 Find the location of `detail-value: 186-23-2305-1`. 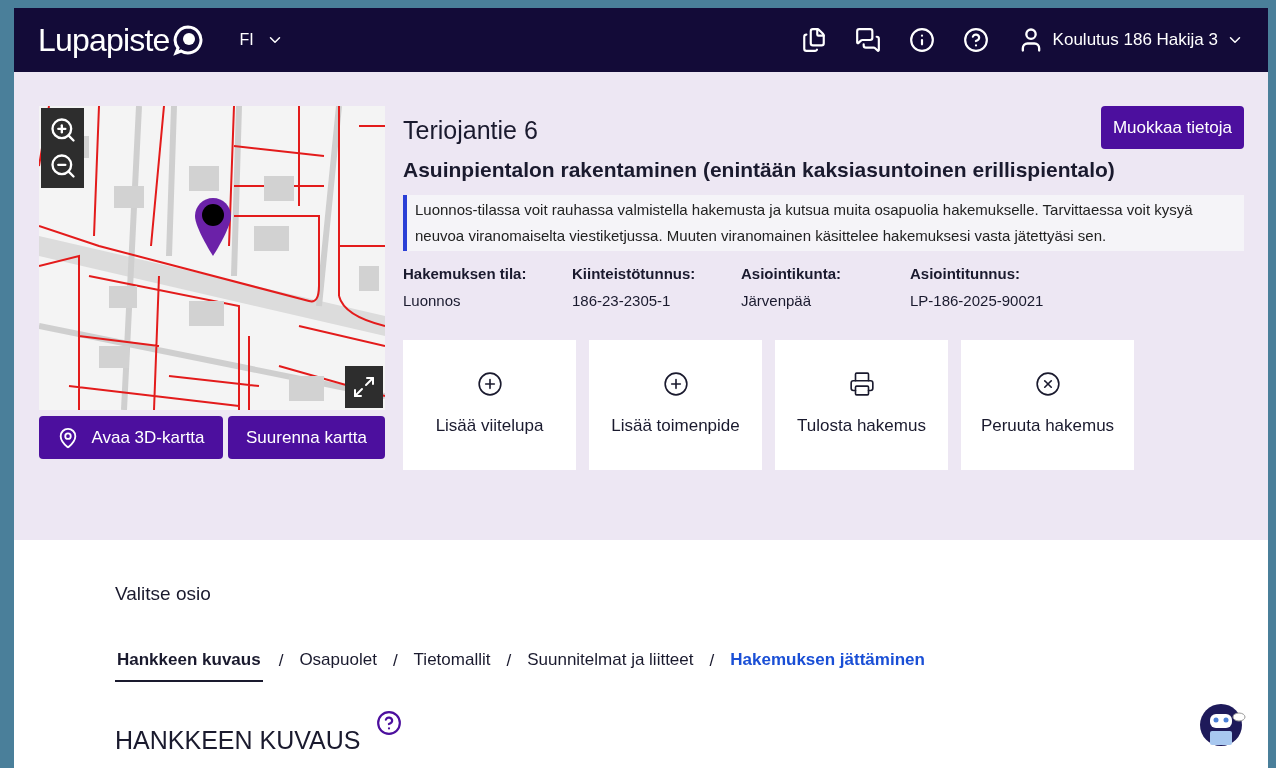

detail-value: 186-23-2305-1 is located at coordinates (622, 300).